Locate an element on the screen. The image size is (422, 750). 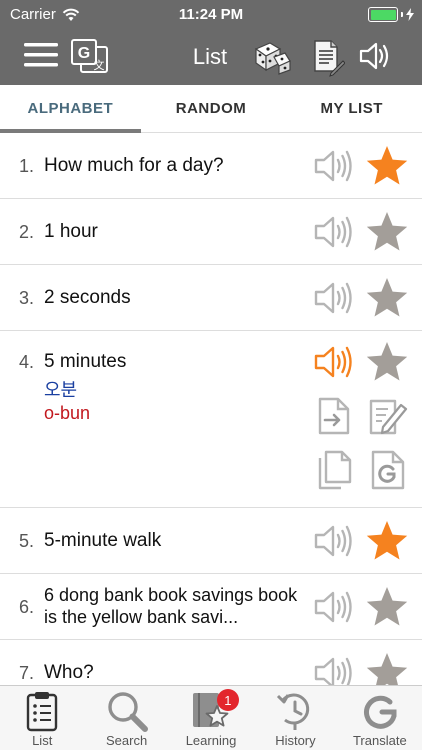
edit-note-icon is located at coordinates (388, 416).